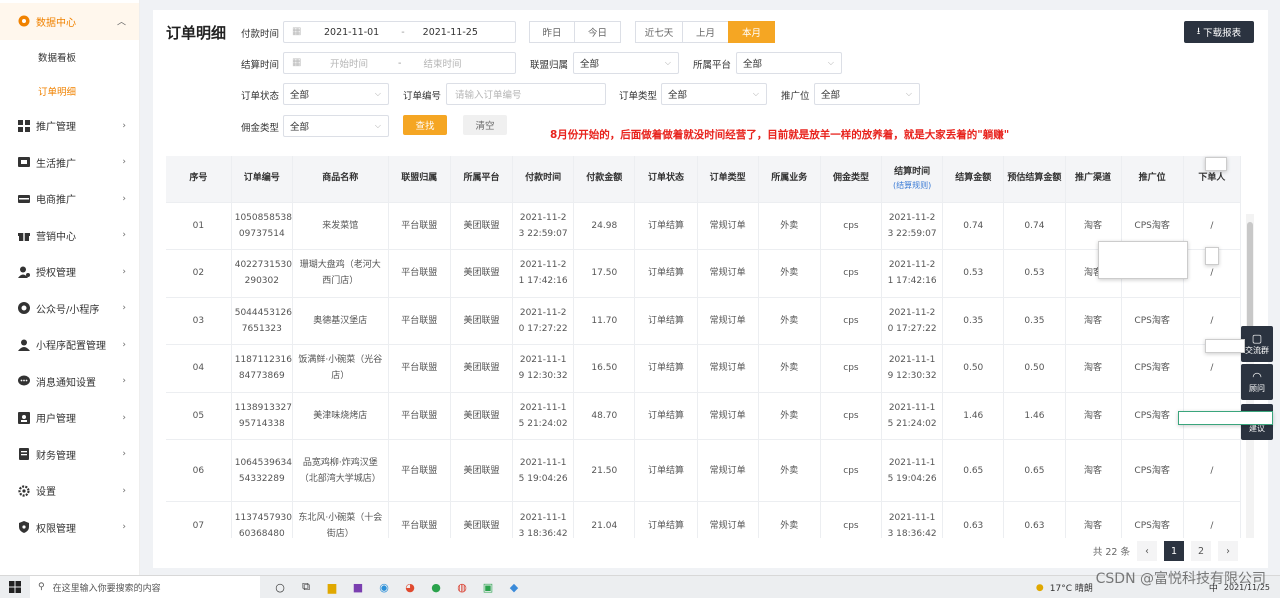  What do you see at coordinates (1147, 551) in the screenshot?
I see `prev-page-button: ‹` at bounding box center [1147, 551].